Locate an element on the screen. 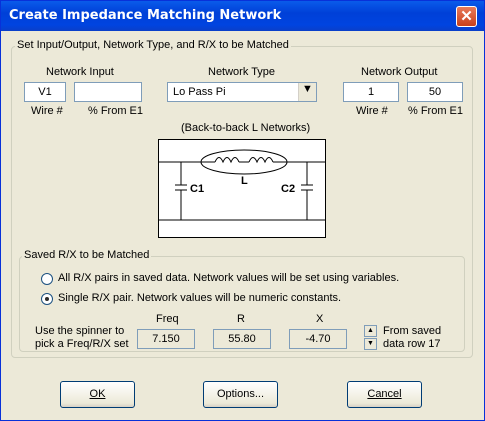  r-value-field: 55.80 is located at coordinates (242, 339).